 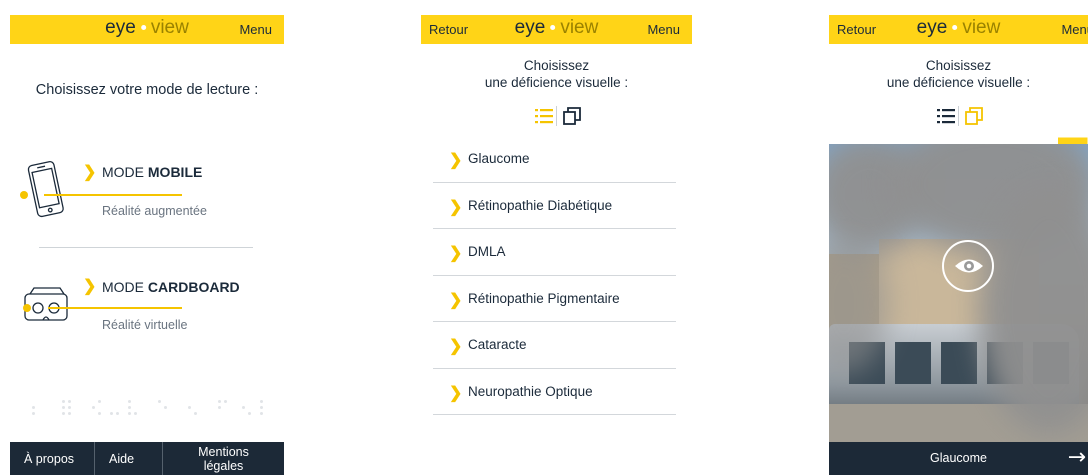 What do you see at coordinates (554, 159) in the screenshot?
I see `list-item: ❯ Glaucome` at bounding box center [554, 159].